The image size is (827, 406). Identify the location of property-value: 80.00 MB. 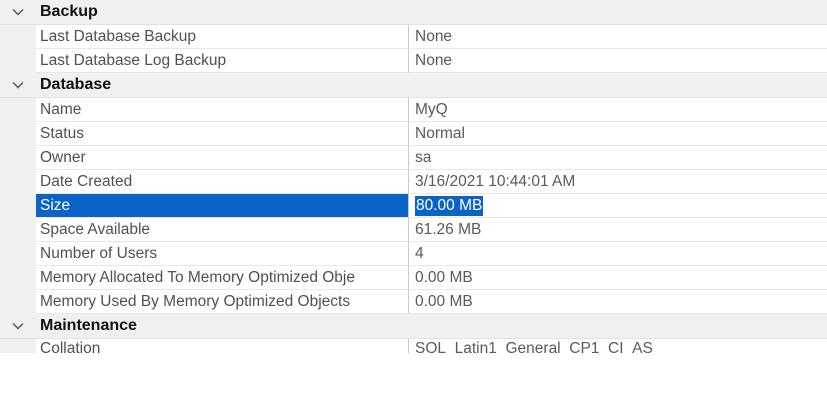
(618, 206).